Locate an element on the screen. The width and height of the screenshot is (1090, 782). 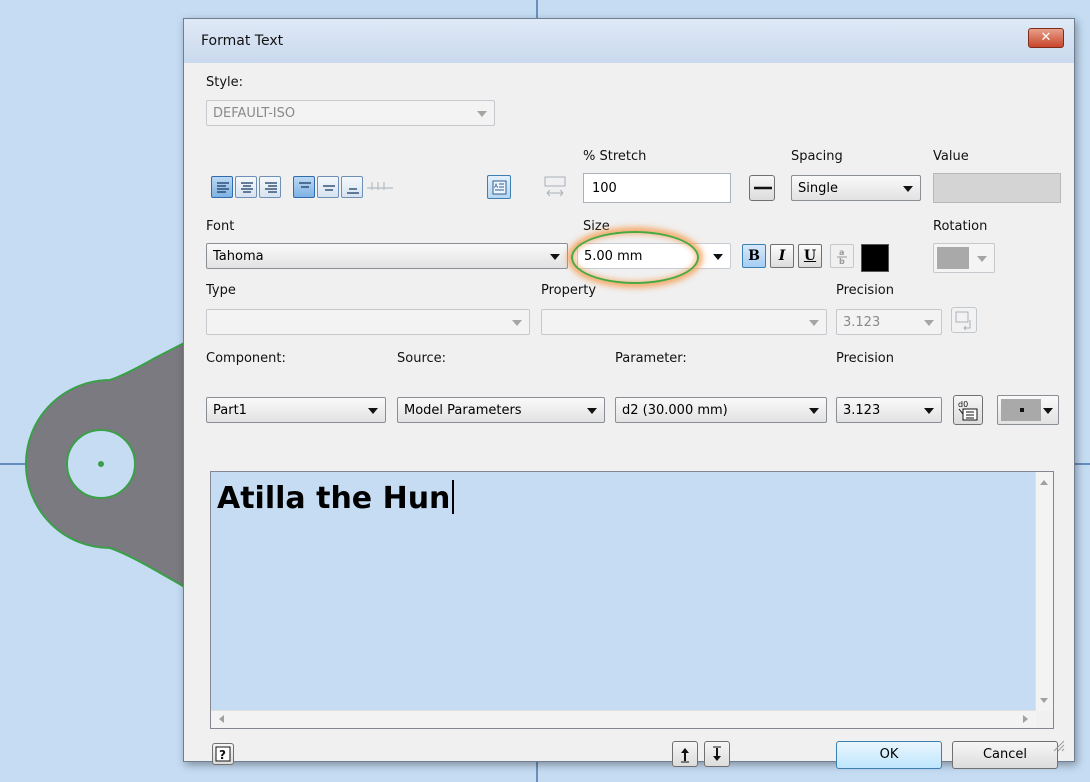
font-dropdown: Tahoma is located at coordinates (387, 256).